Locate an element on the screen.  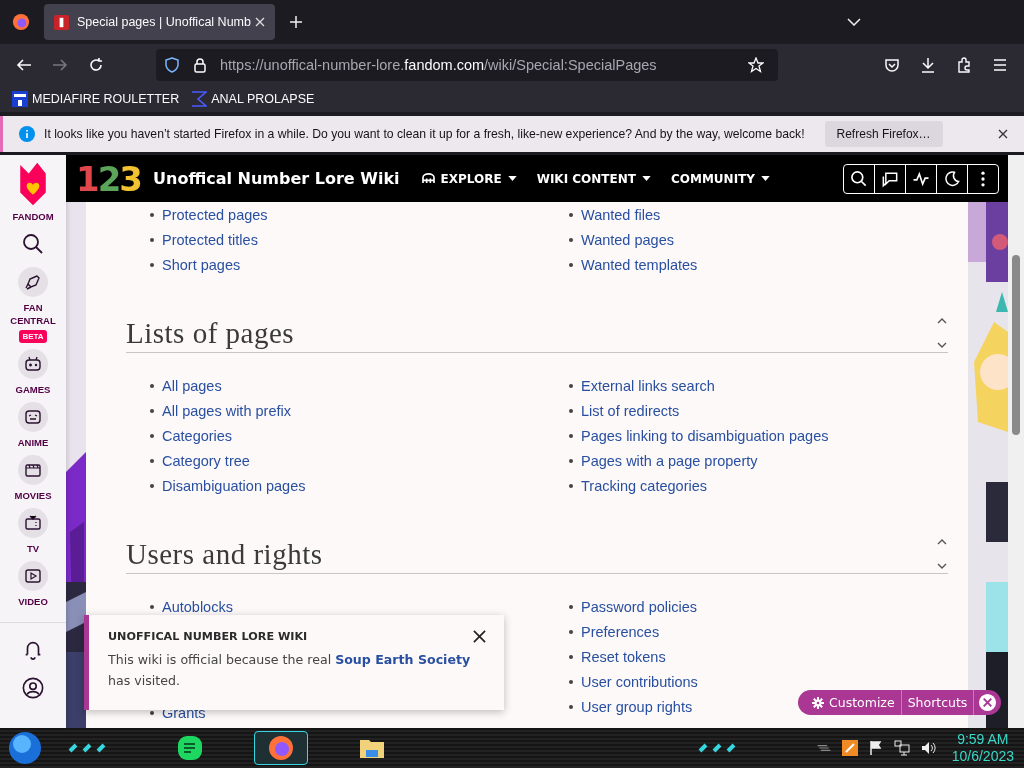
special-page-link: Categories is located at coordinates (197, 435).